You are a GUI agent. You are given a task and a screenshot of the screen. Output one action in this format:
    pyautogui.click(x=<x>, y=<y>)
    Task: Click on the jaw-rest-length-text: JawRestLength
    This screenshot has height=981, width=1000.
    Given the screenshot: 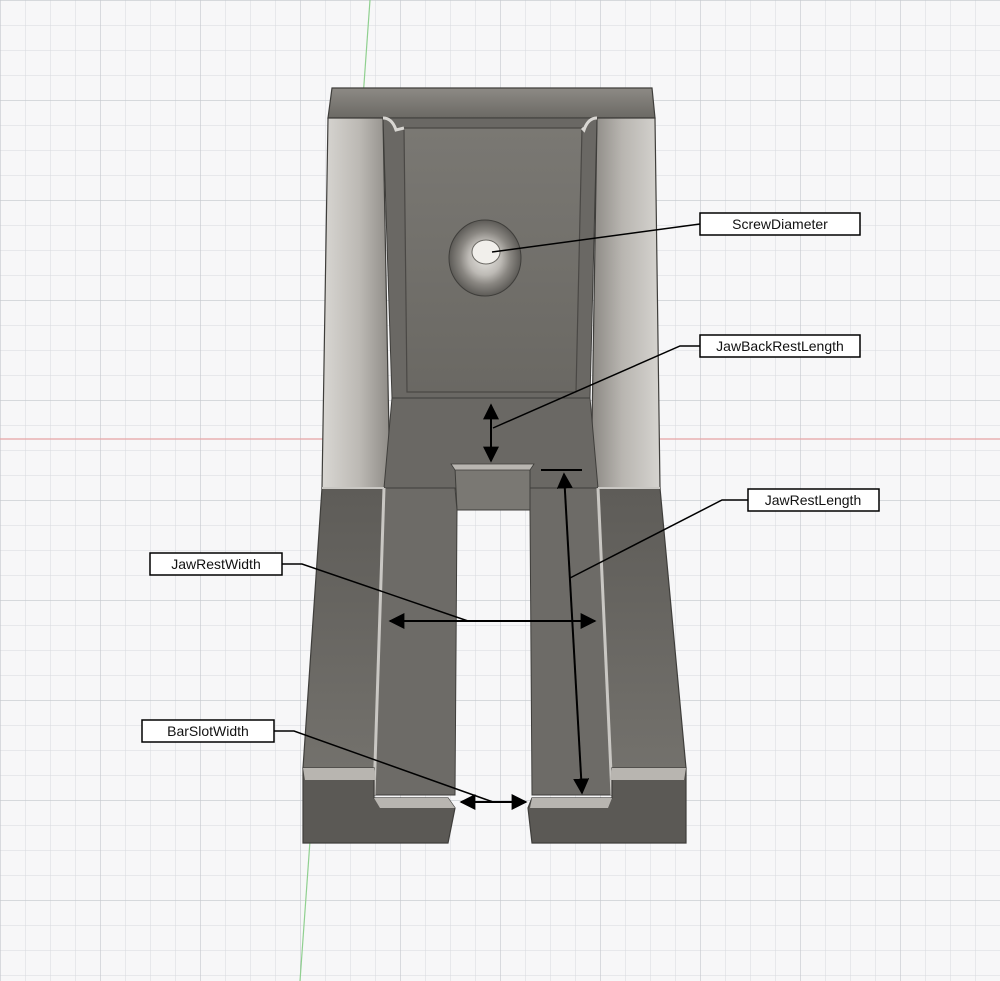 What is the action you would take?
    pyautogui.click(x=813, y=500)
    